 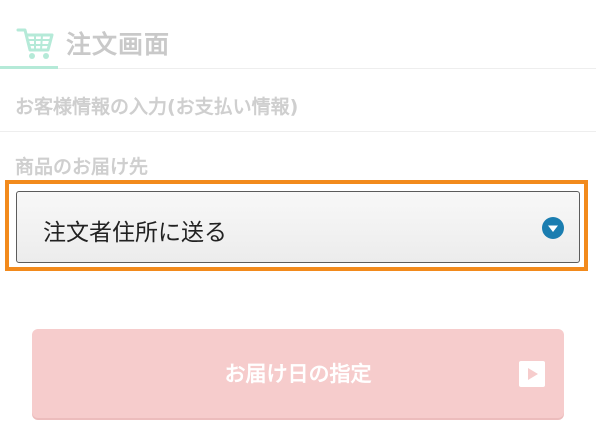 I want to click on play-icon, so click(x=532, y=374).